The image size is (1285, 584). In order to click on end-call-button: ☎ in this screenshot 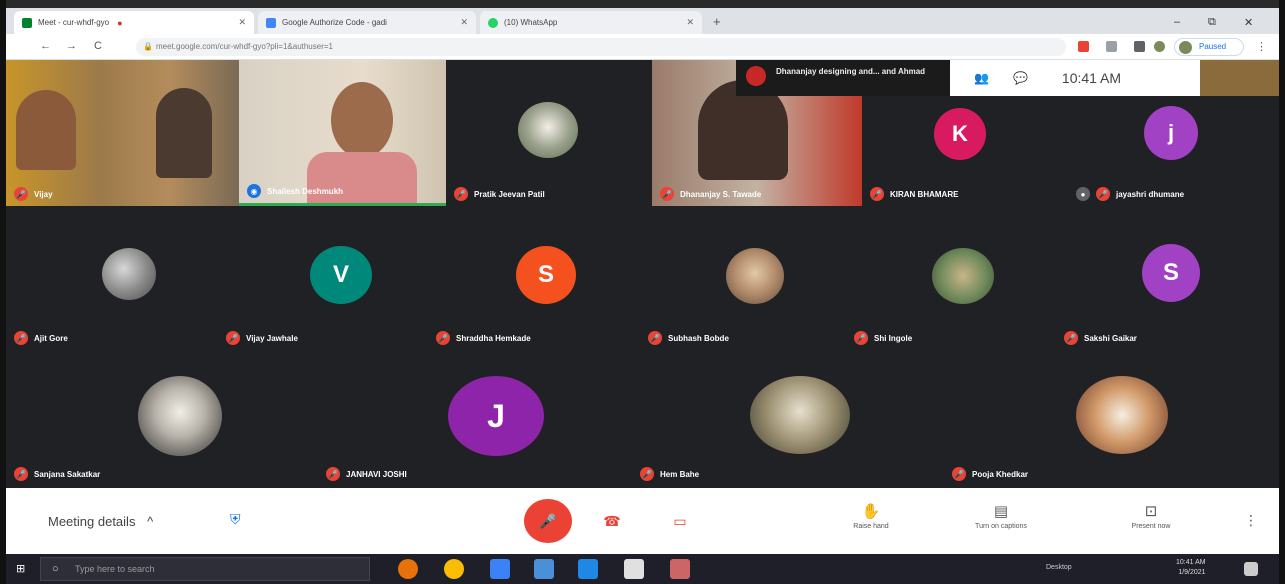, I will do `click(612, 521)`.